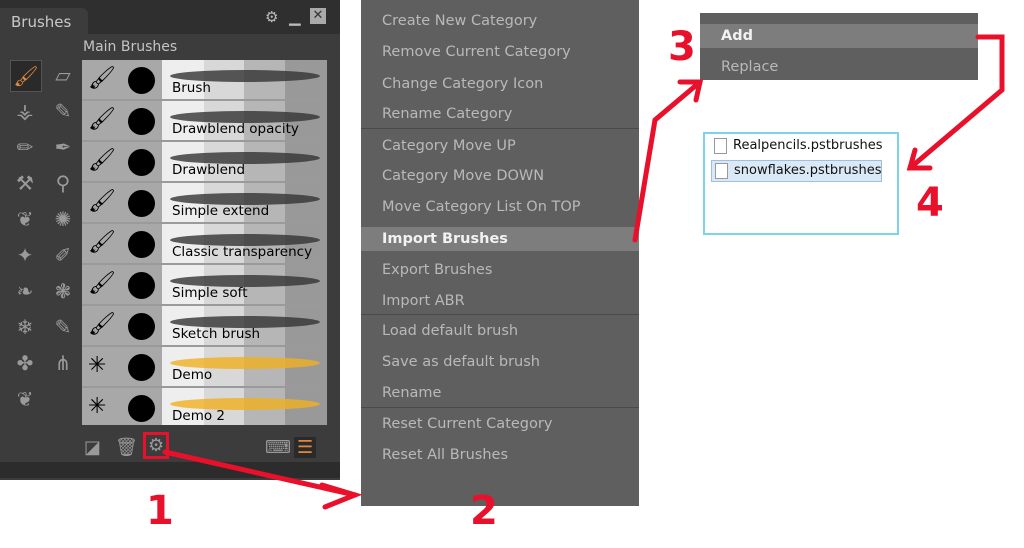 This screenshot has height=548, width=1024. I want to click on step-2-label: 2, so click(484, 511).